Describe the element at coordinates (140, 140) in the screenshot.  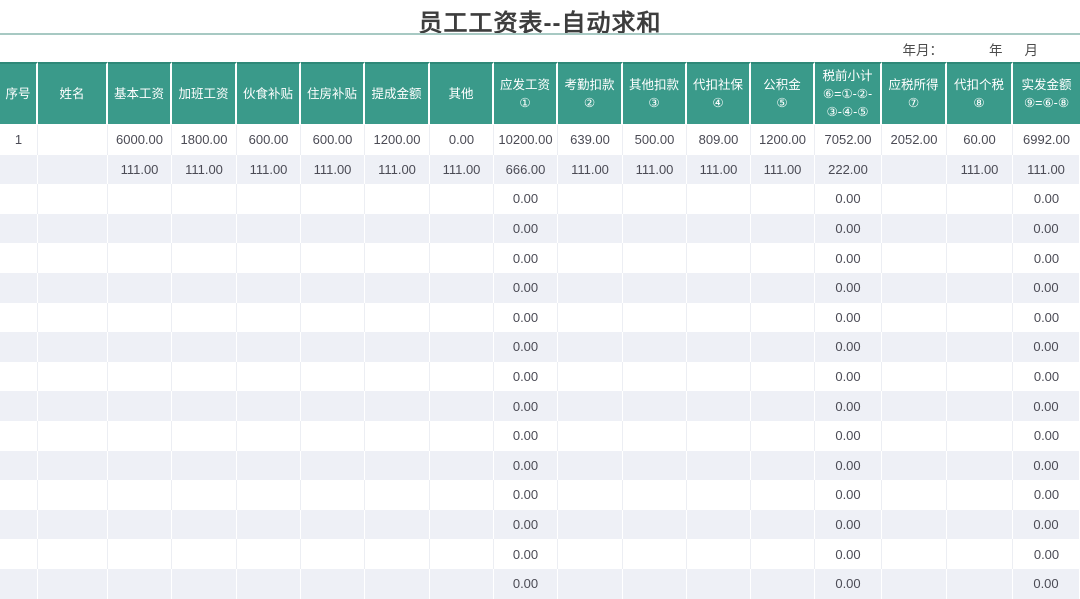
I see `cell: 6000.00` at that location.